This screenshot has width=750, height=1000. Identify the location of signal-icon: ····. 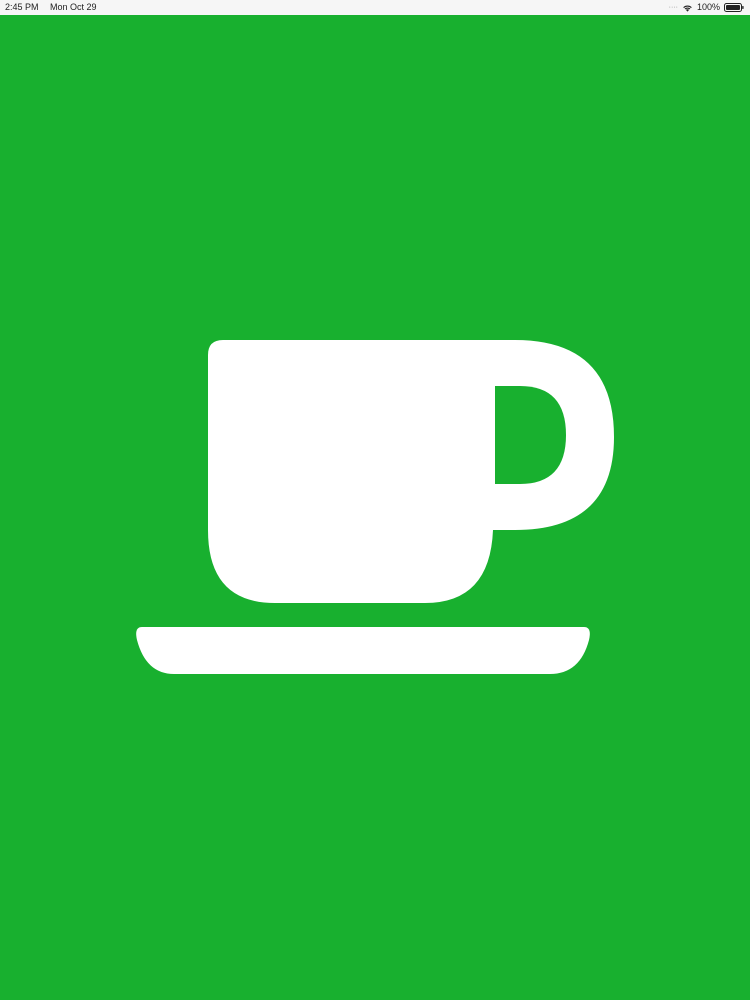
(673, 7).